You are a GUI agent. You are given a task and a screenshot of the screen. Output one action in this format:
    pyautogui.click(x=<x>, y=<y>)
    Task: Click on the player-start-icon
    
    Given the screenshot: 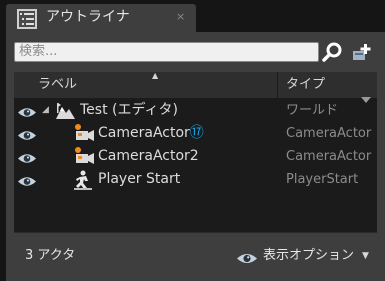 What is the action you would take?
    pyautogui.click(x=83, y=182)
    